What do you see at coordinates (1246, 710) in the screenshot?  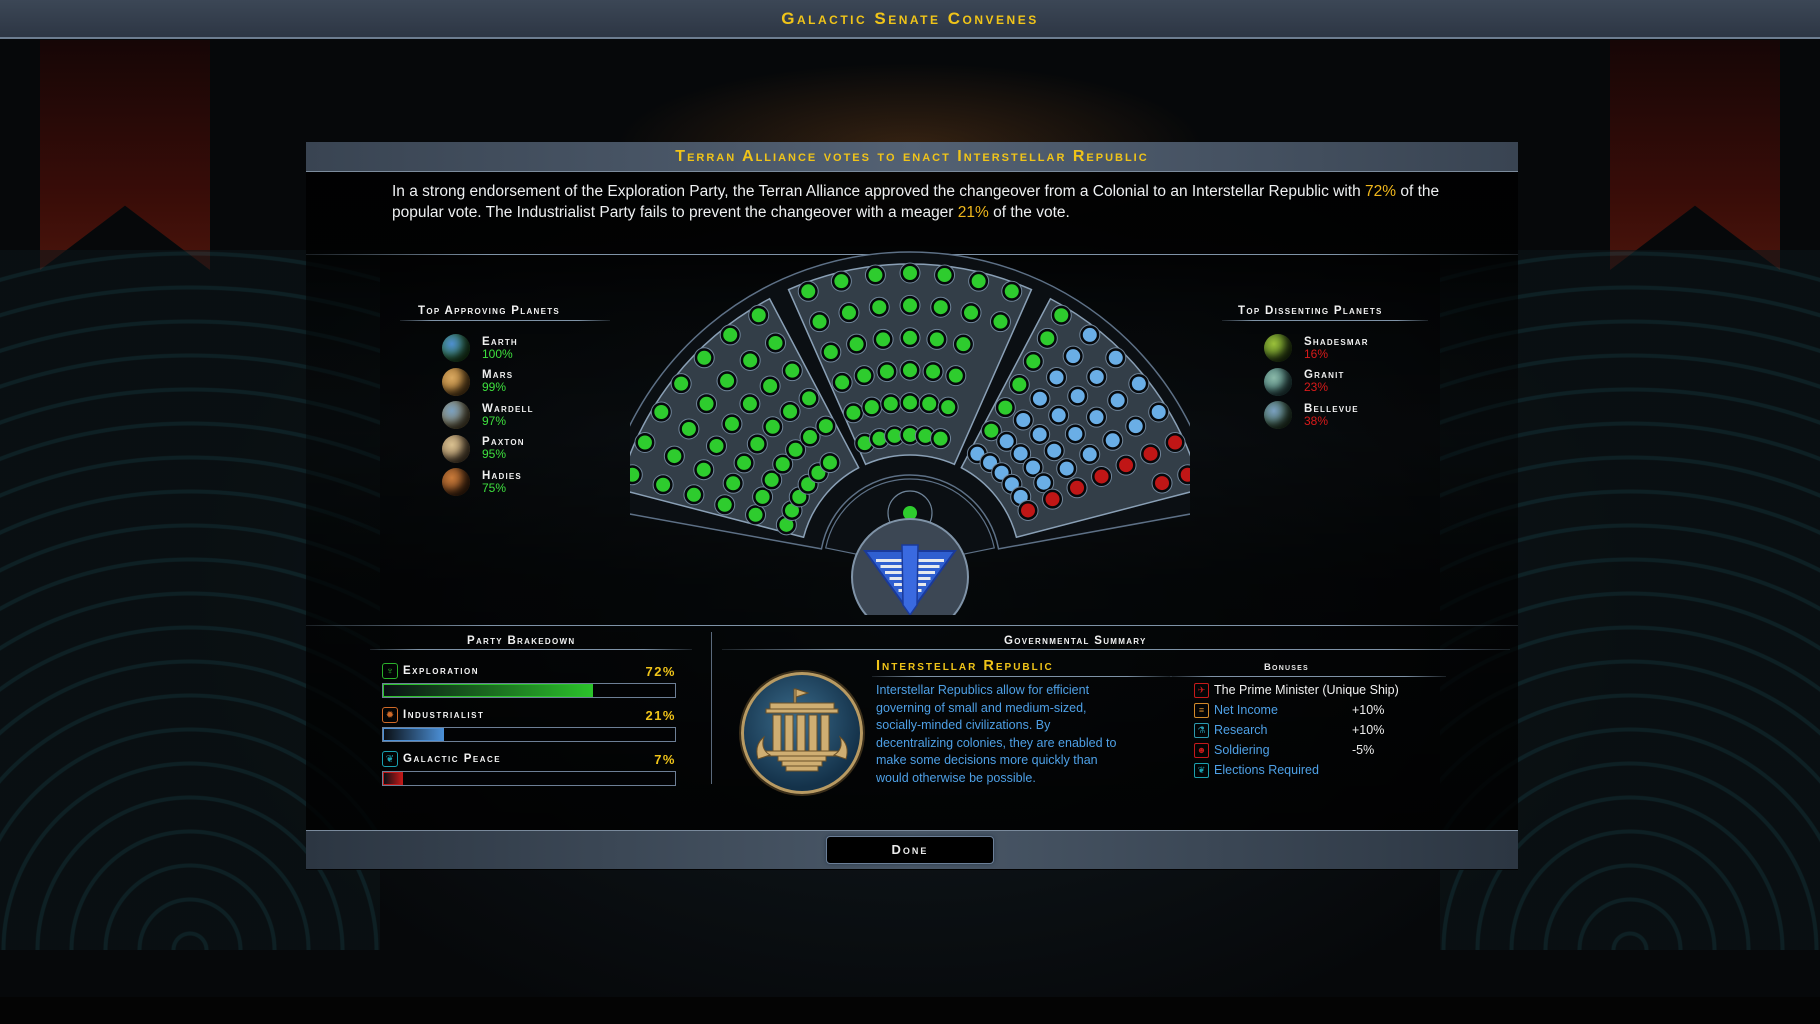 I see `bonus-label: Net Income` at bounding box center [1246, 710].